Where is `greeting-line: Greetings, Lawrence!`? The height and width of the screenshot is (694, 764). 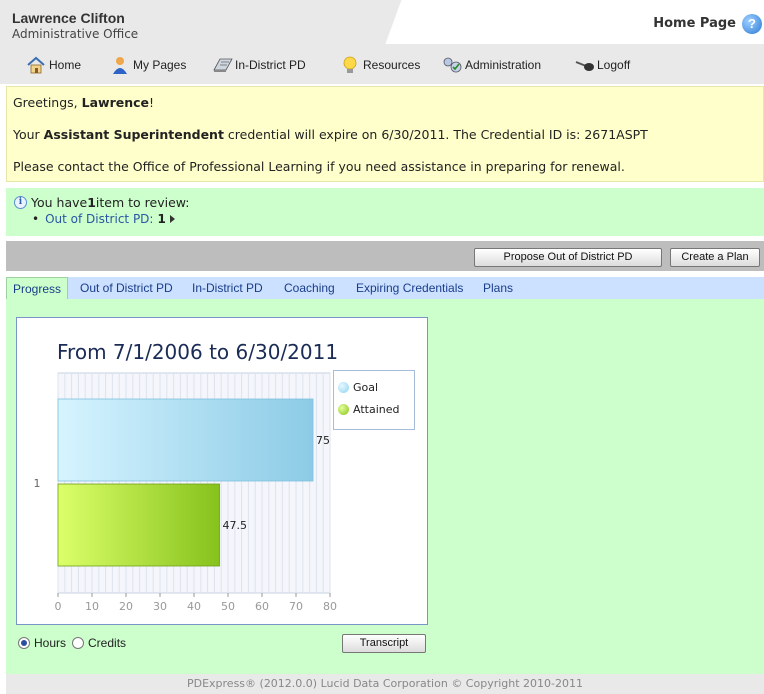
greeting-line: Greetings, Lawrence! is located at coordinates (83, 102).